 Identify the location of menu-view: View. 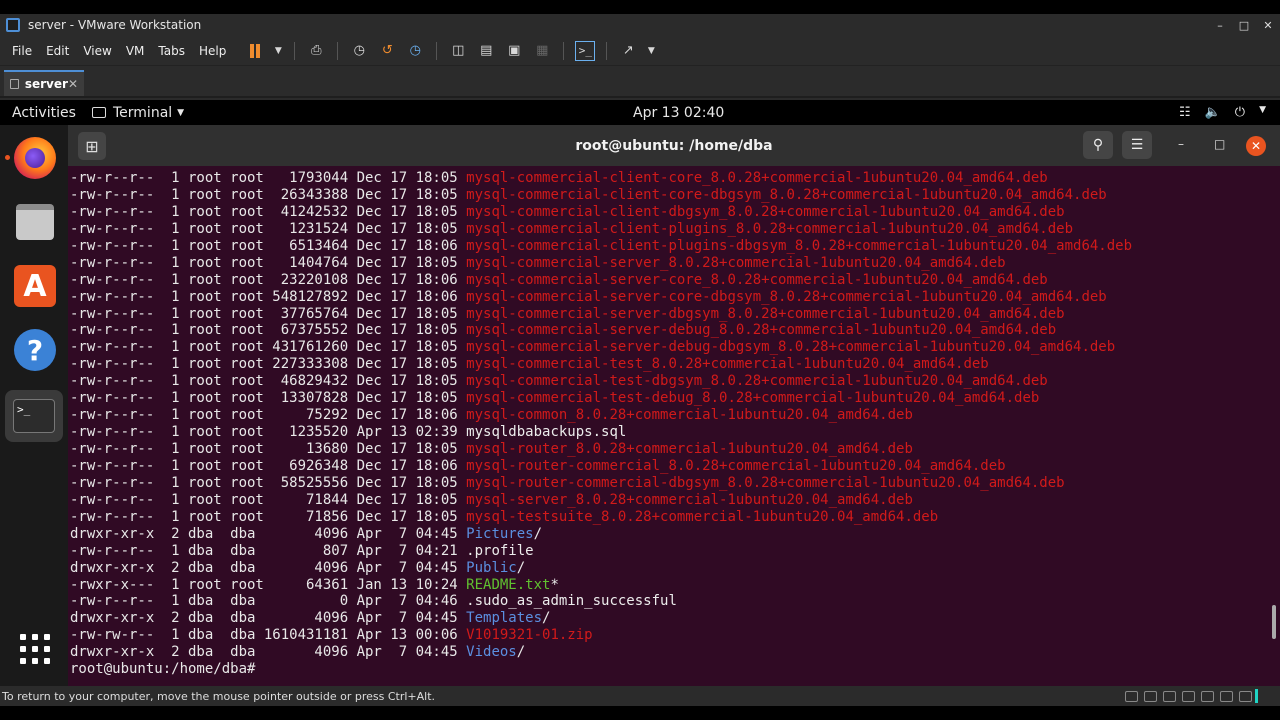
(97, 51).